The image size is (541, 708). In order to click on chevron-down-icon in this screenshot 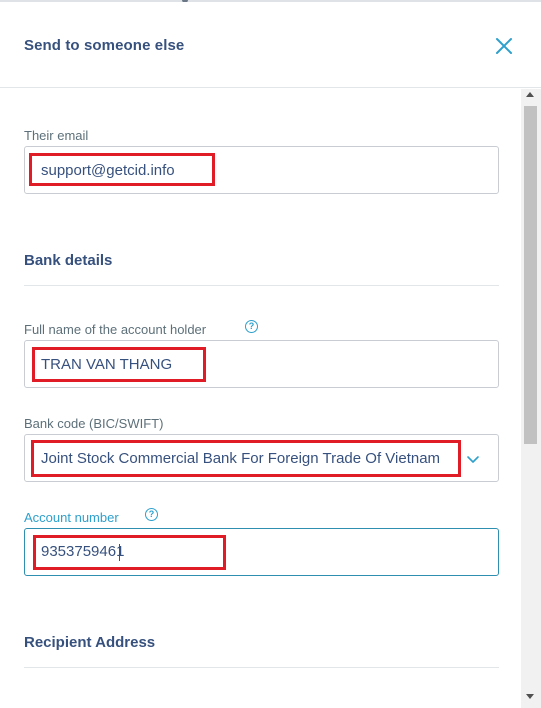, I will do `click(473, 459)`.